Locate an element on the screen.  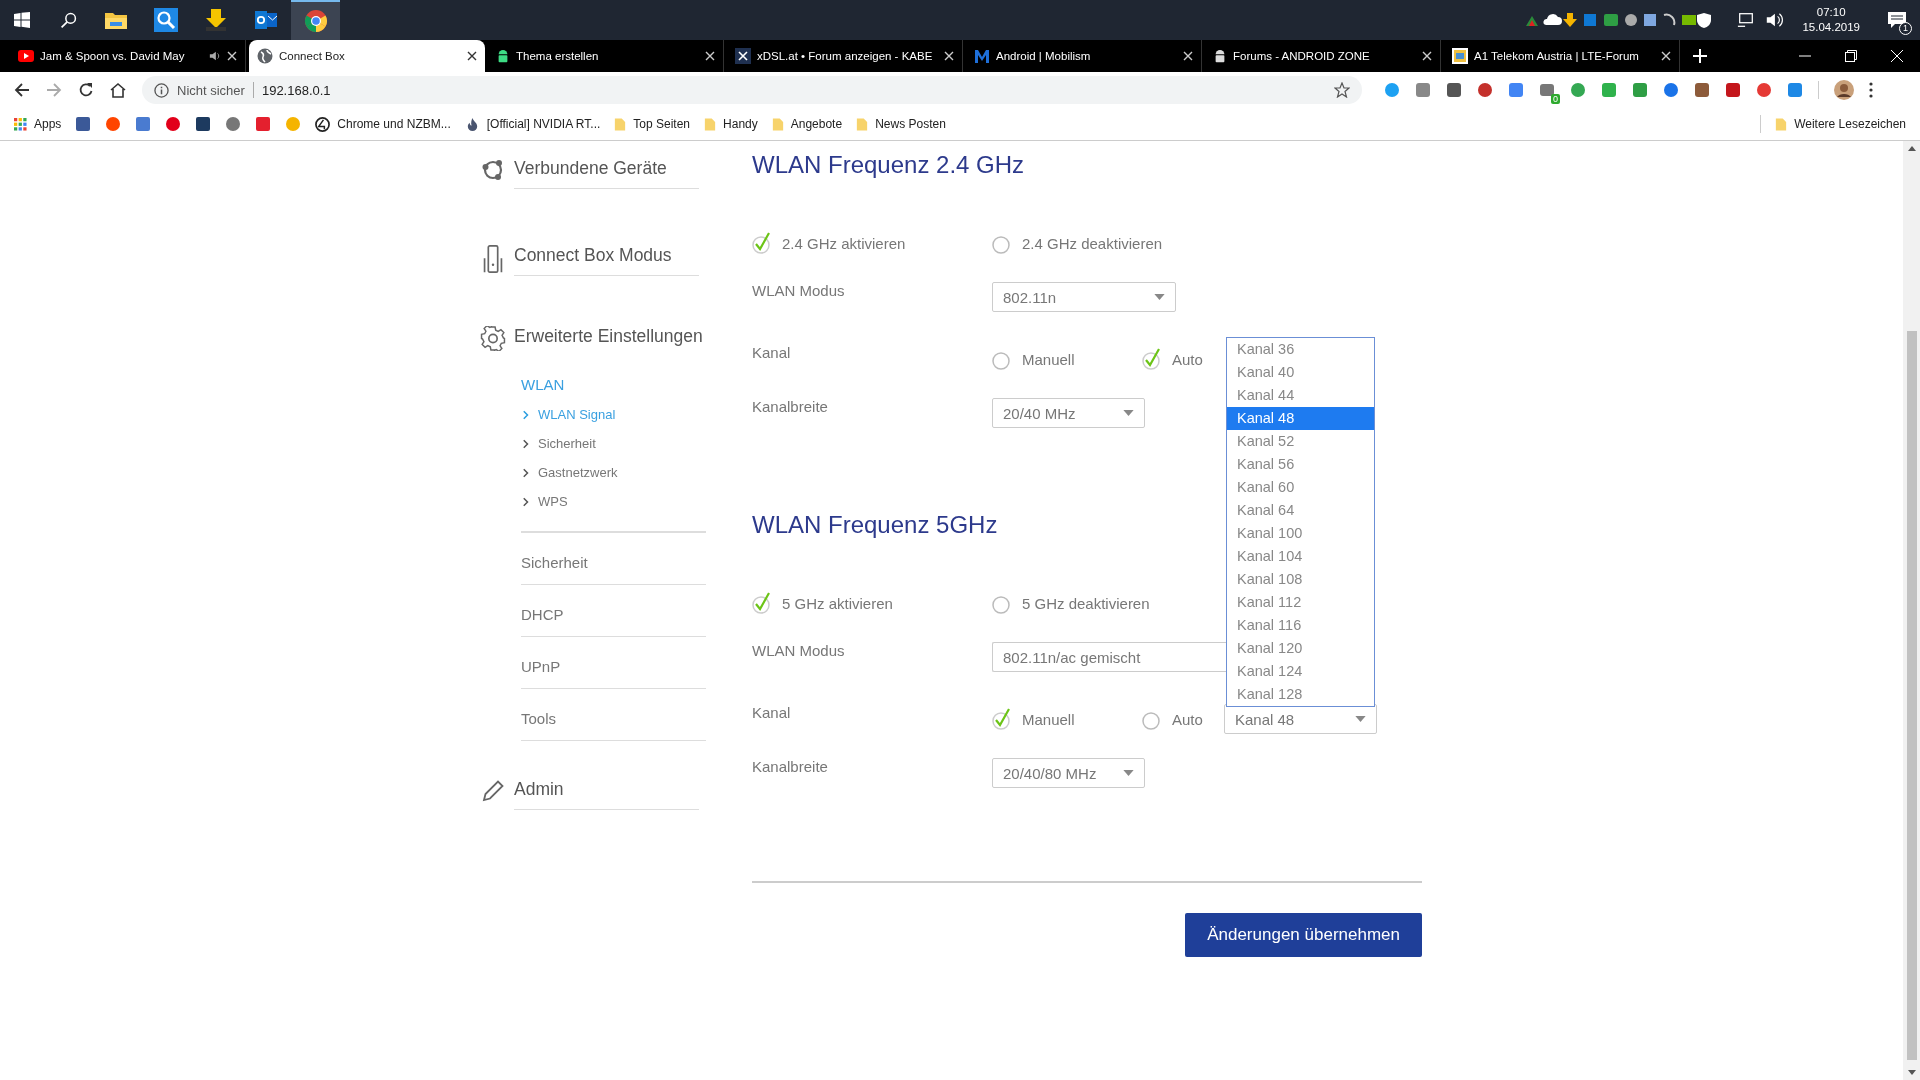
dropdown-option: Kanal 36 is located at coordinates (1300, 349).